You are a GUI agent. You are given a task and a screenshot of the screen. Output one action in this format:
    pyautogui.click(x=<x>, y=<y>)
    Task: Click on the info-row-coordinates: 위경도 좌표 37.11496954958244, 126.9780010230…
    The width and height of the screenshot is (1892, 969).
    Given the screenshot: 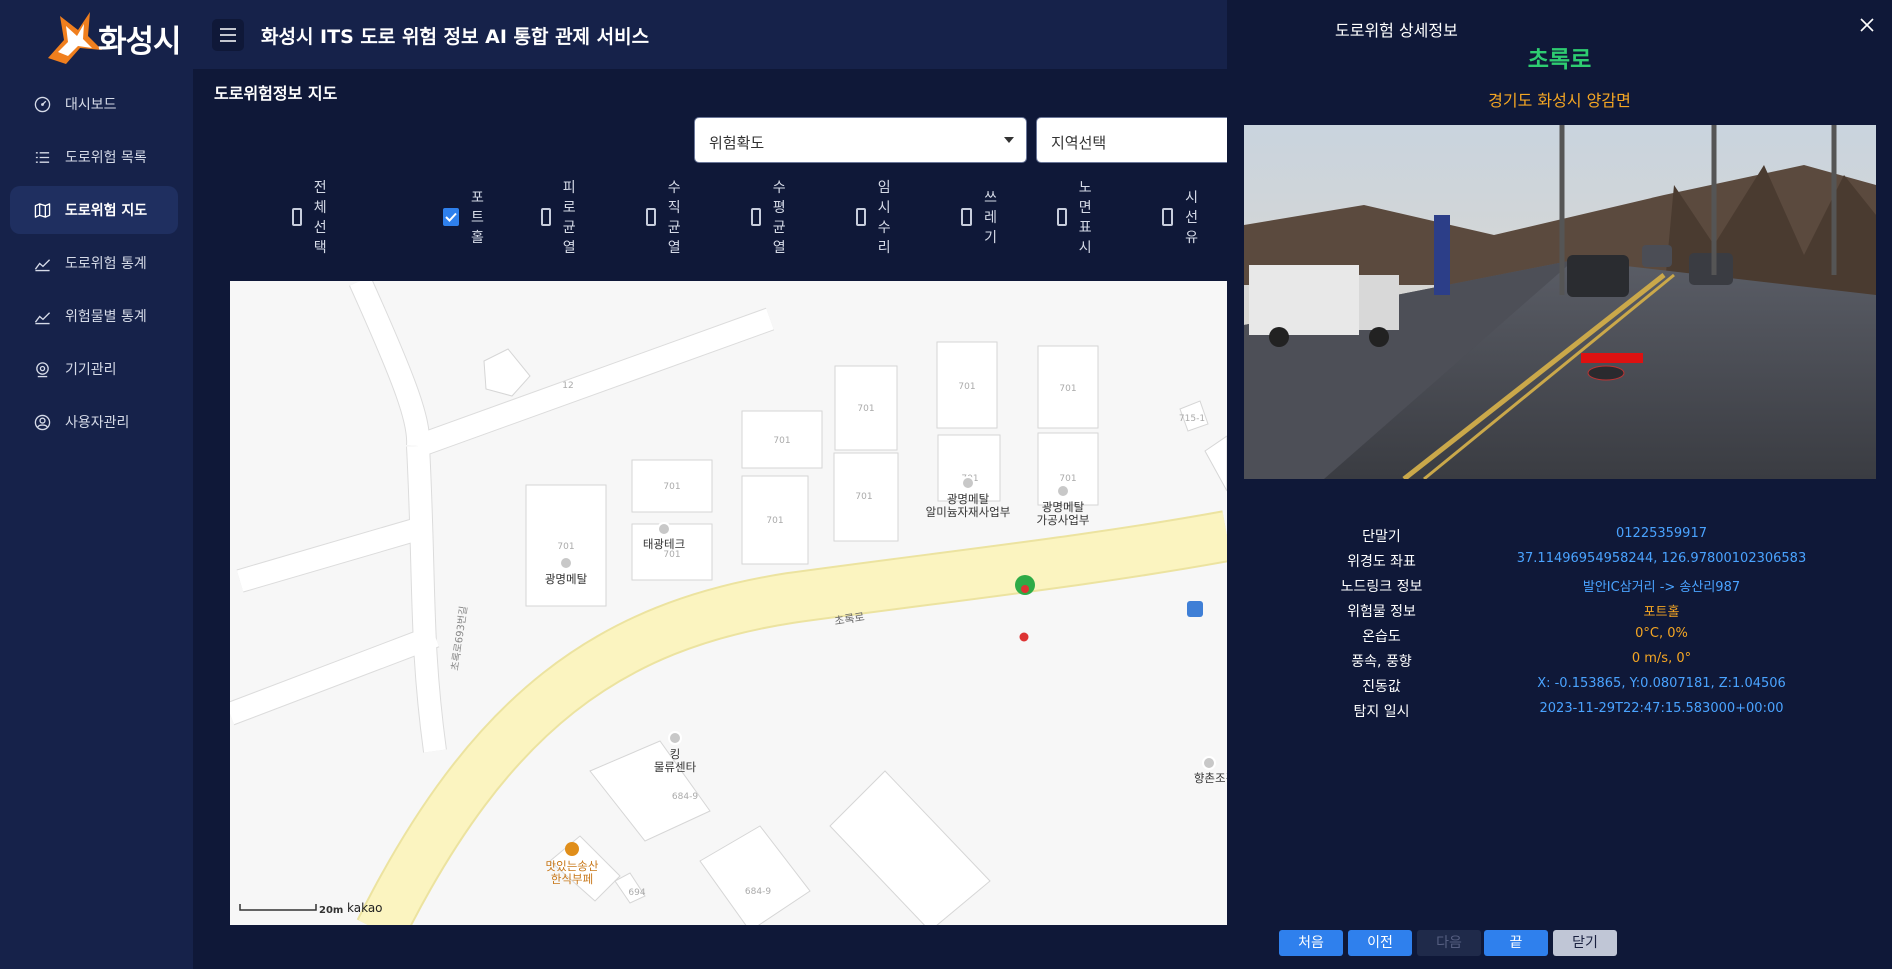 What is the action you would take?
    pyautogui.click(x=1567, y=563)
    